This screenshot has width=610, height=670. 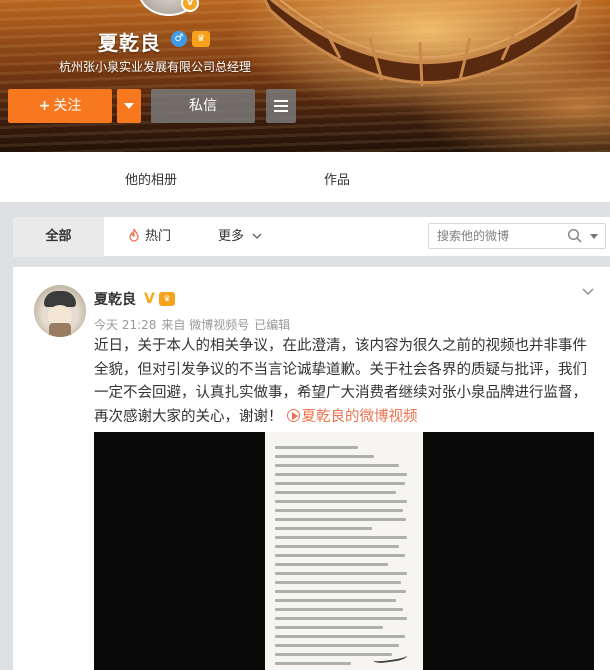 I want to click on canoe-illustration, so click(x=422, y=43).